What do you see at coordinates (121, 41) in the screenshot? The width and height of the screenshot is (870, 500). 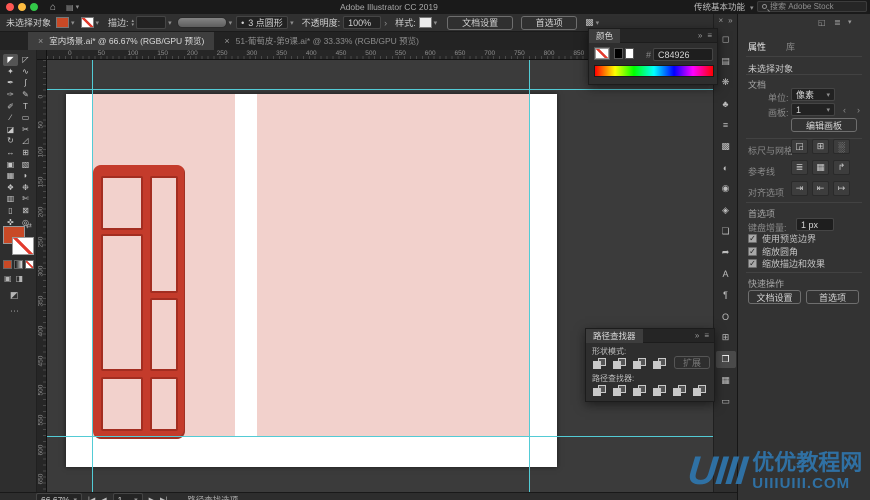 I see `document-tab: × 室内场景.ai* @ 66.67% (RGB/GPU 预览)` at bounding box center [121, 41].